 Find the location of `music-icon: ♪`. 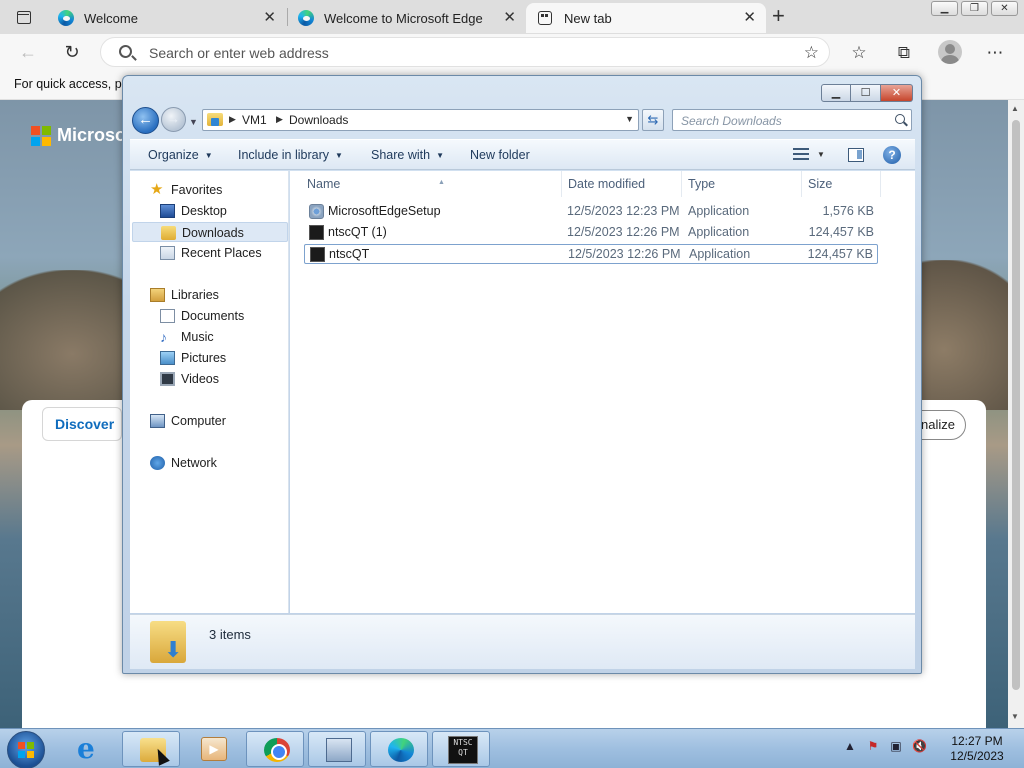

music-icon: ♪ is located at coordinates (163, 337).